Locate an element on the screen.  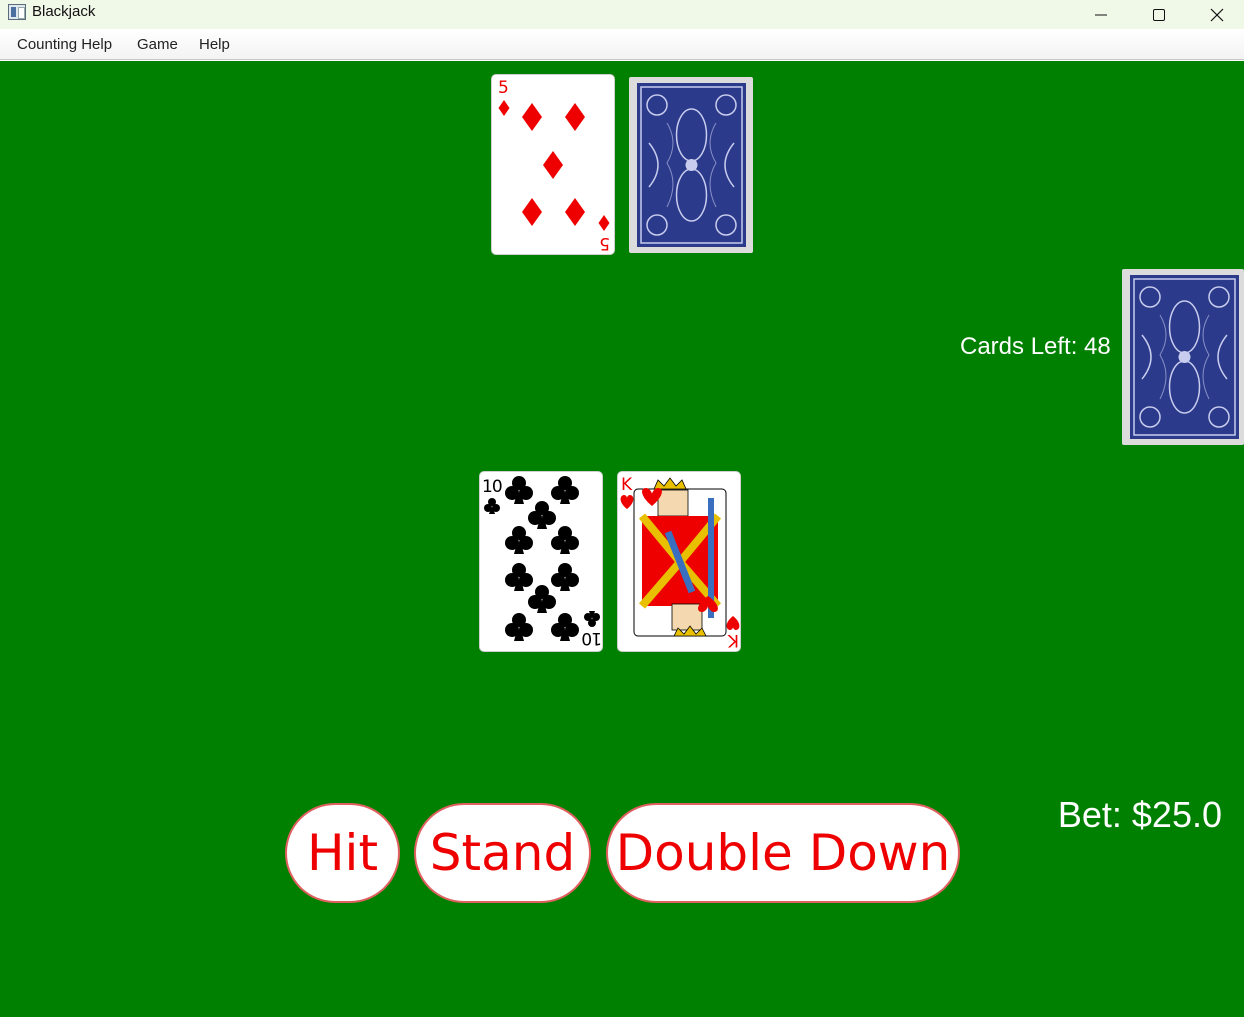
close-icon is located at coordinates (1217, 14).